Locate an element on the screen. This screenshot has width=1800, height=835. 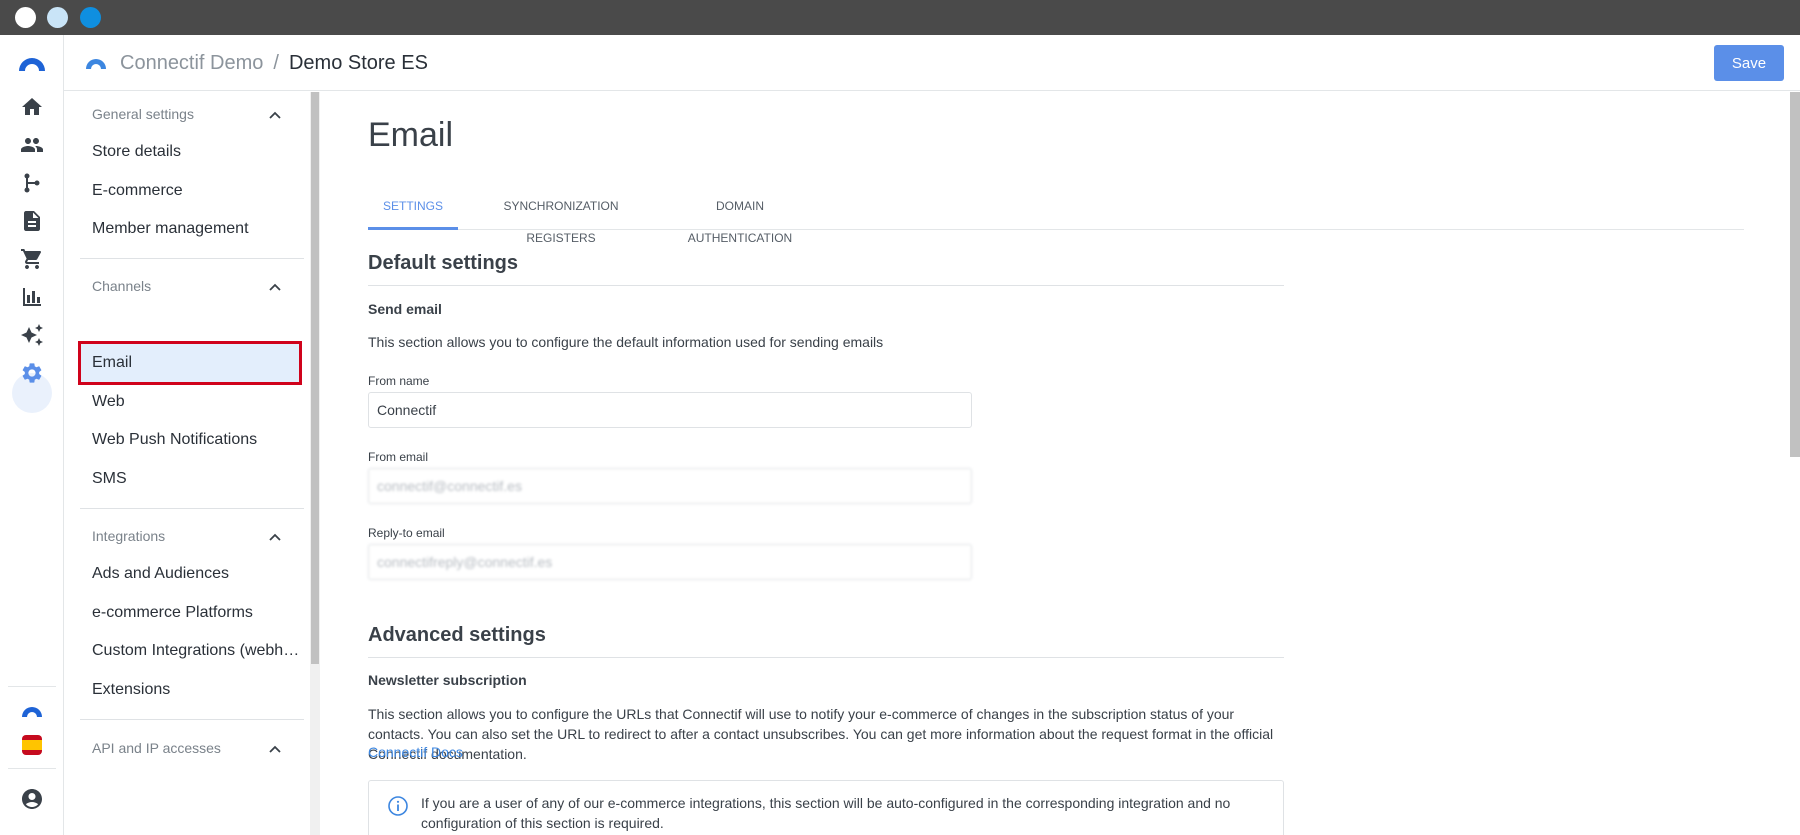
reply-to-input is located at coordinates (670, 562).